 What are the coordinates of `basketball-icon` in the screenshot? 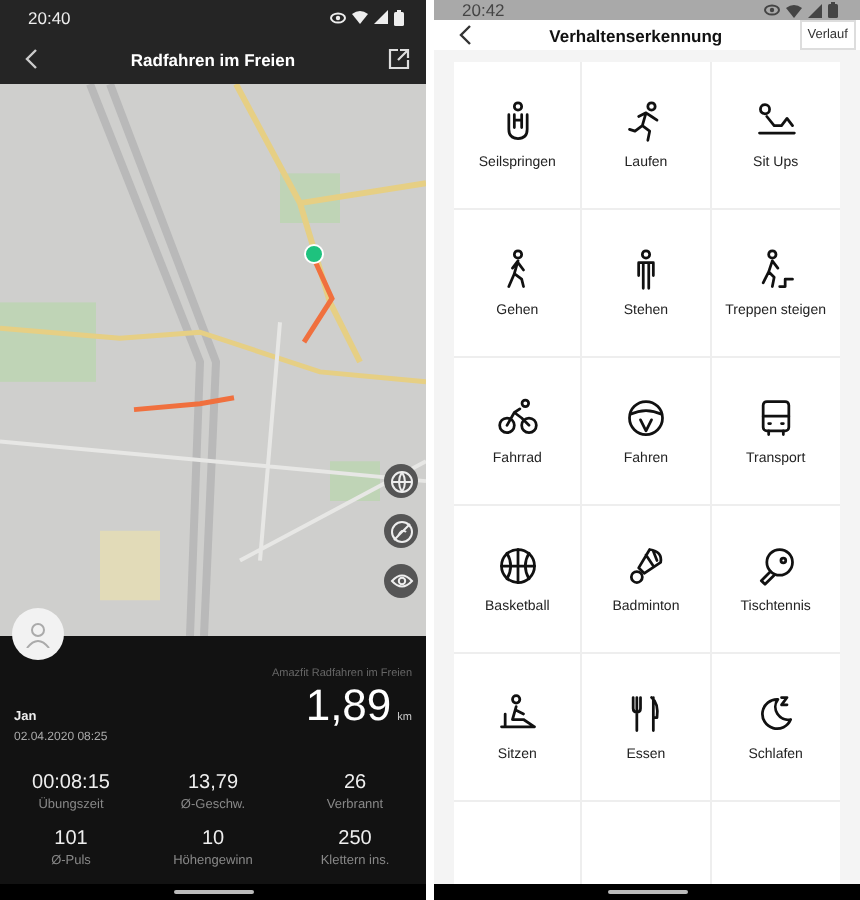 It's located at (517, 566).